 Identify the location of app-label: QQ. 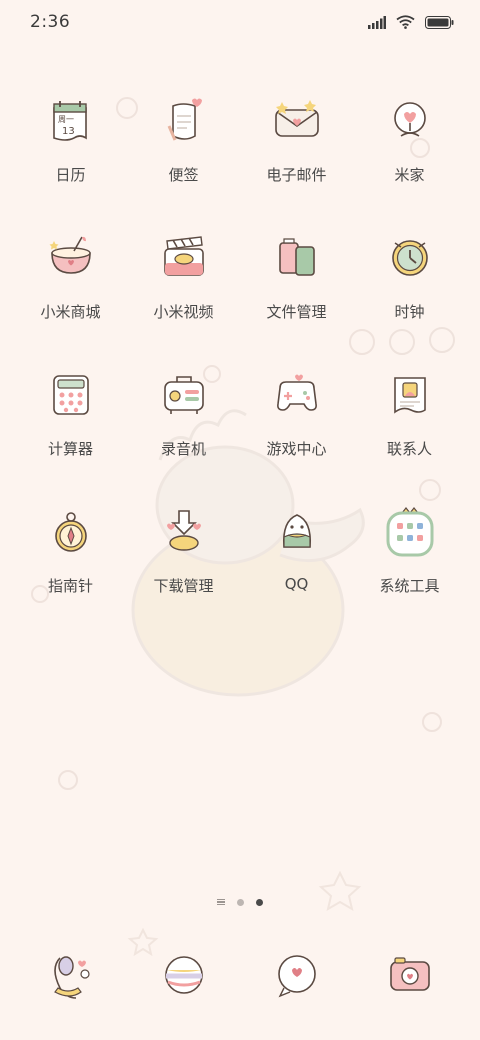
(296, 584).